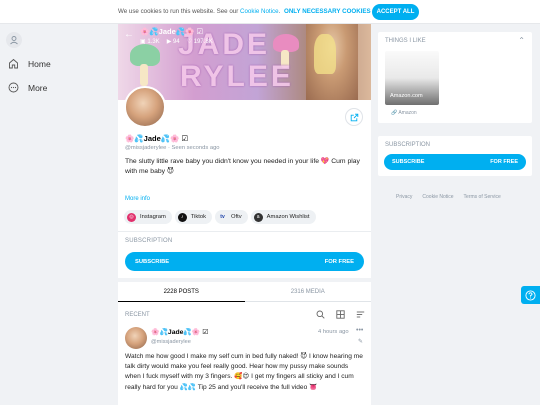 This screenshot has height=405, width=540. What do you see at coordinates (258, 217) in the screenshot?
I see `amazon-icon: a` at bounding box center [258, 217].